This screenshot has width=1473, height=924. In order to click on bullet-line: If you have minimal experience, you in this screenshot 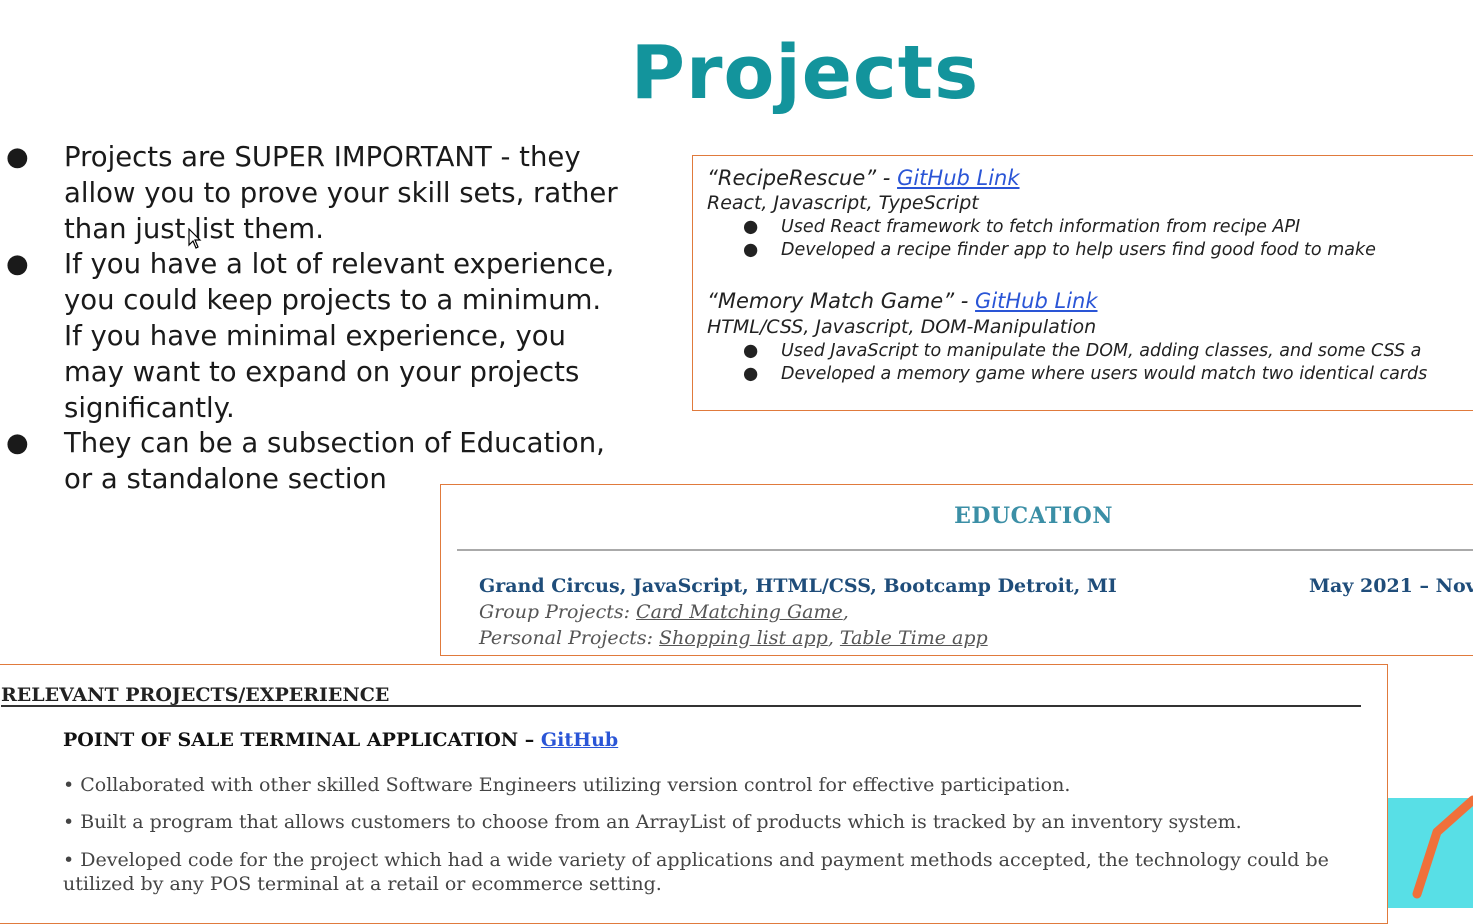, I will do `click(315, 335)`.